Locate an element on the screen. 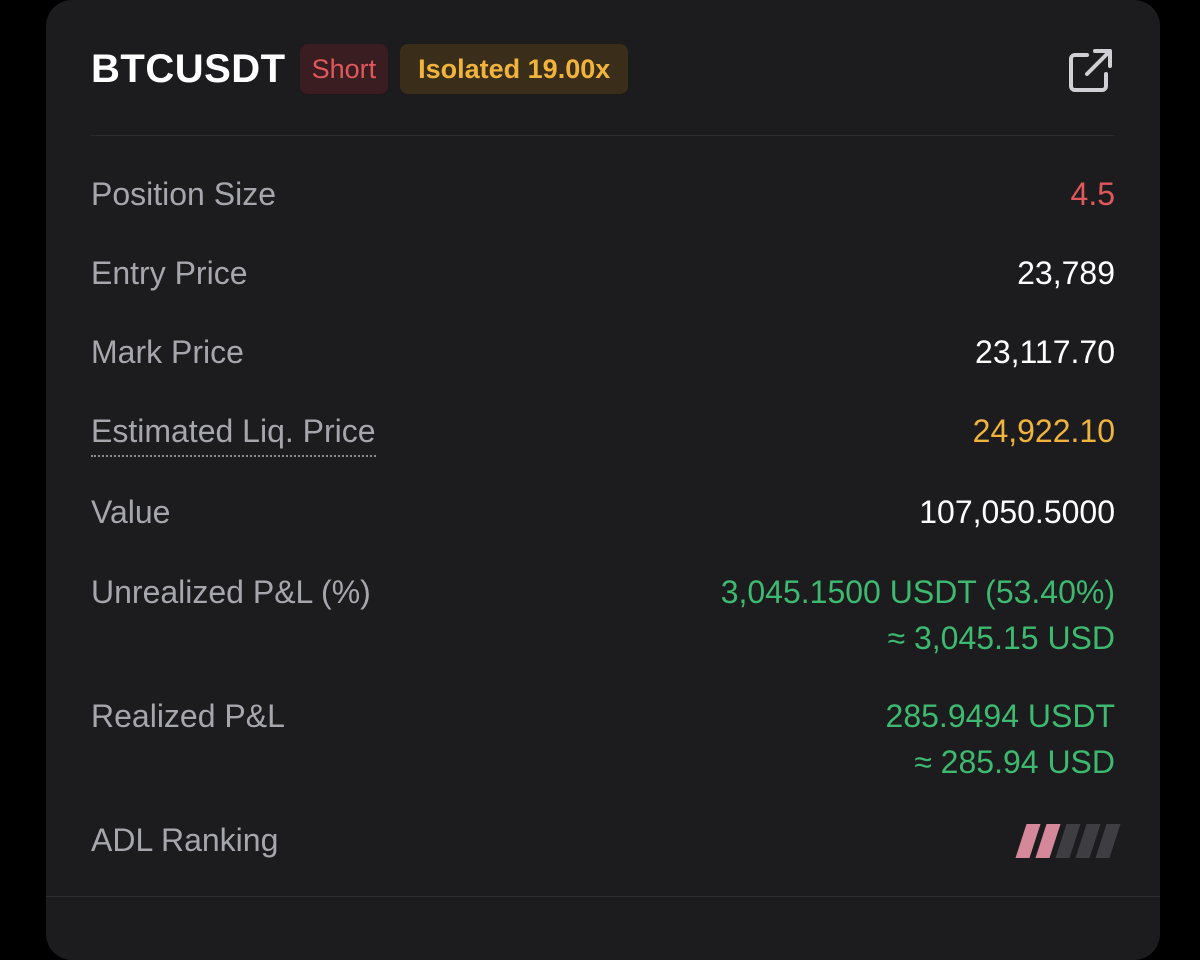 This screenshot has width=1200, height=960. realized-pnl-usd: ≈ 285.94 USD is located at coordinates (1014, 762).